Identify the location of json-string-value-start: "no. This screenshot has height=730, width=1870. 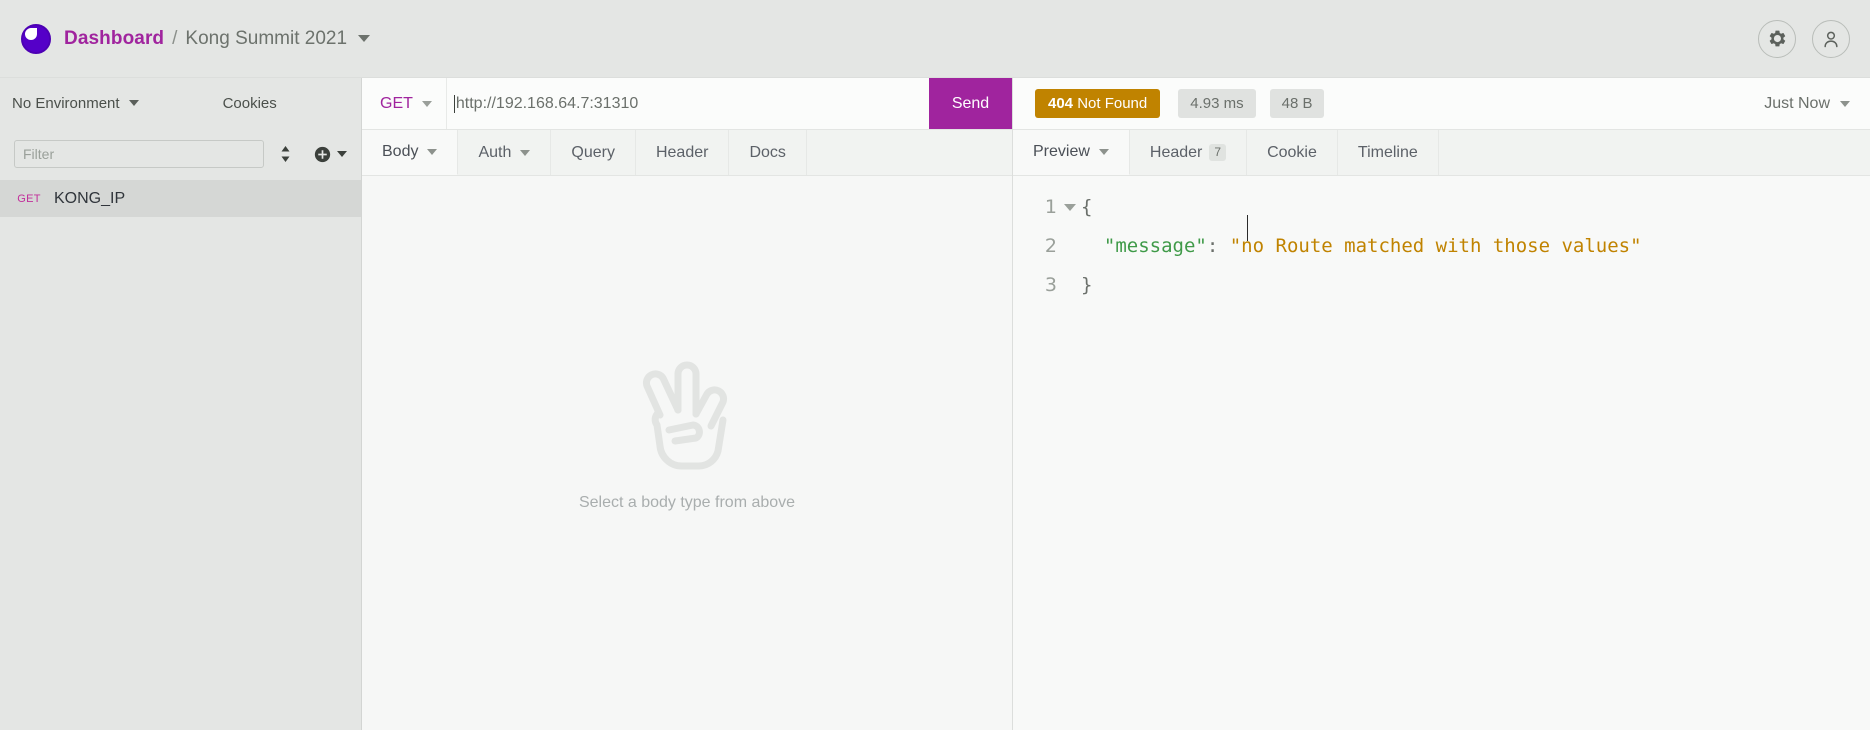
(1247, 240).